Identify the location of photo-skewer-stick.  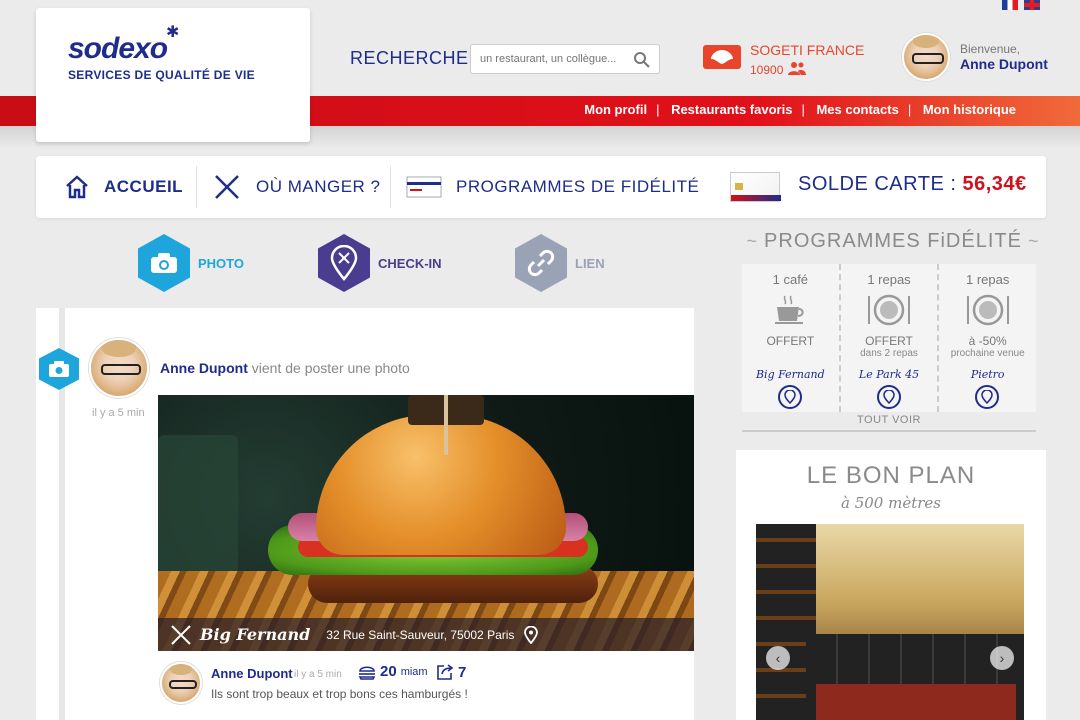
(446, 425).